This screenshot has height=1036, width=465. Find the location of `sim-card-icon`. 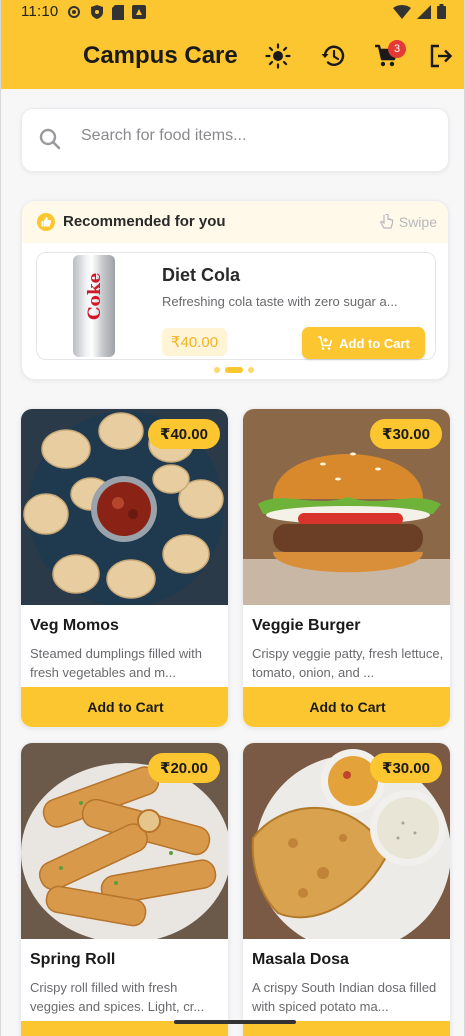

sim-card-icon is located at coordinates (118, 12).